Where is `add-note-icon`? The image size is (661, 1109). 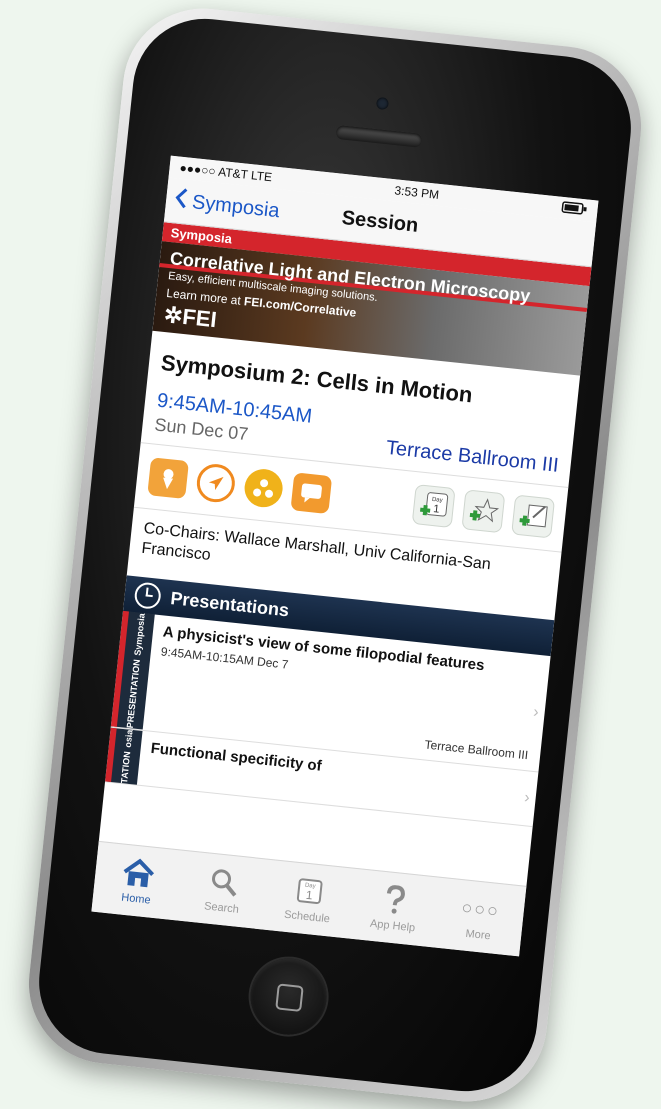
add-note-icon is located at coordinates (533, 516).